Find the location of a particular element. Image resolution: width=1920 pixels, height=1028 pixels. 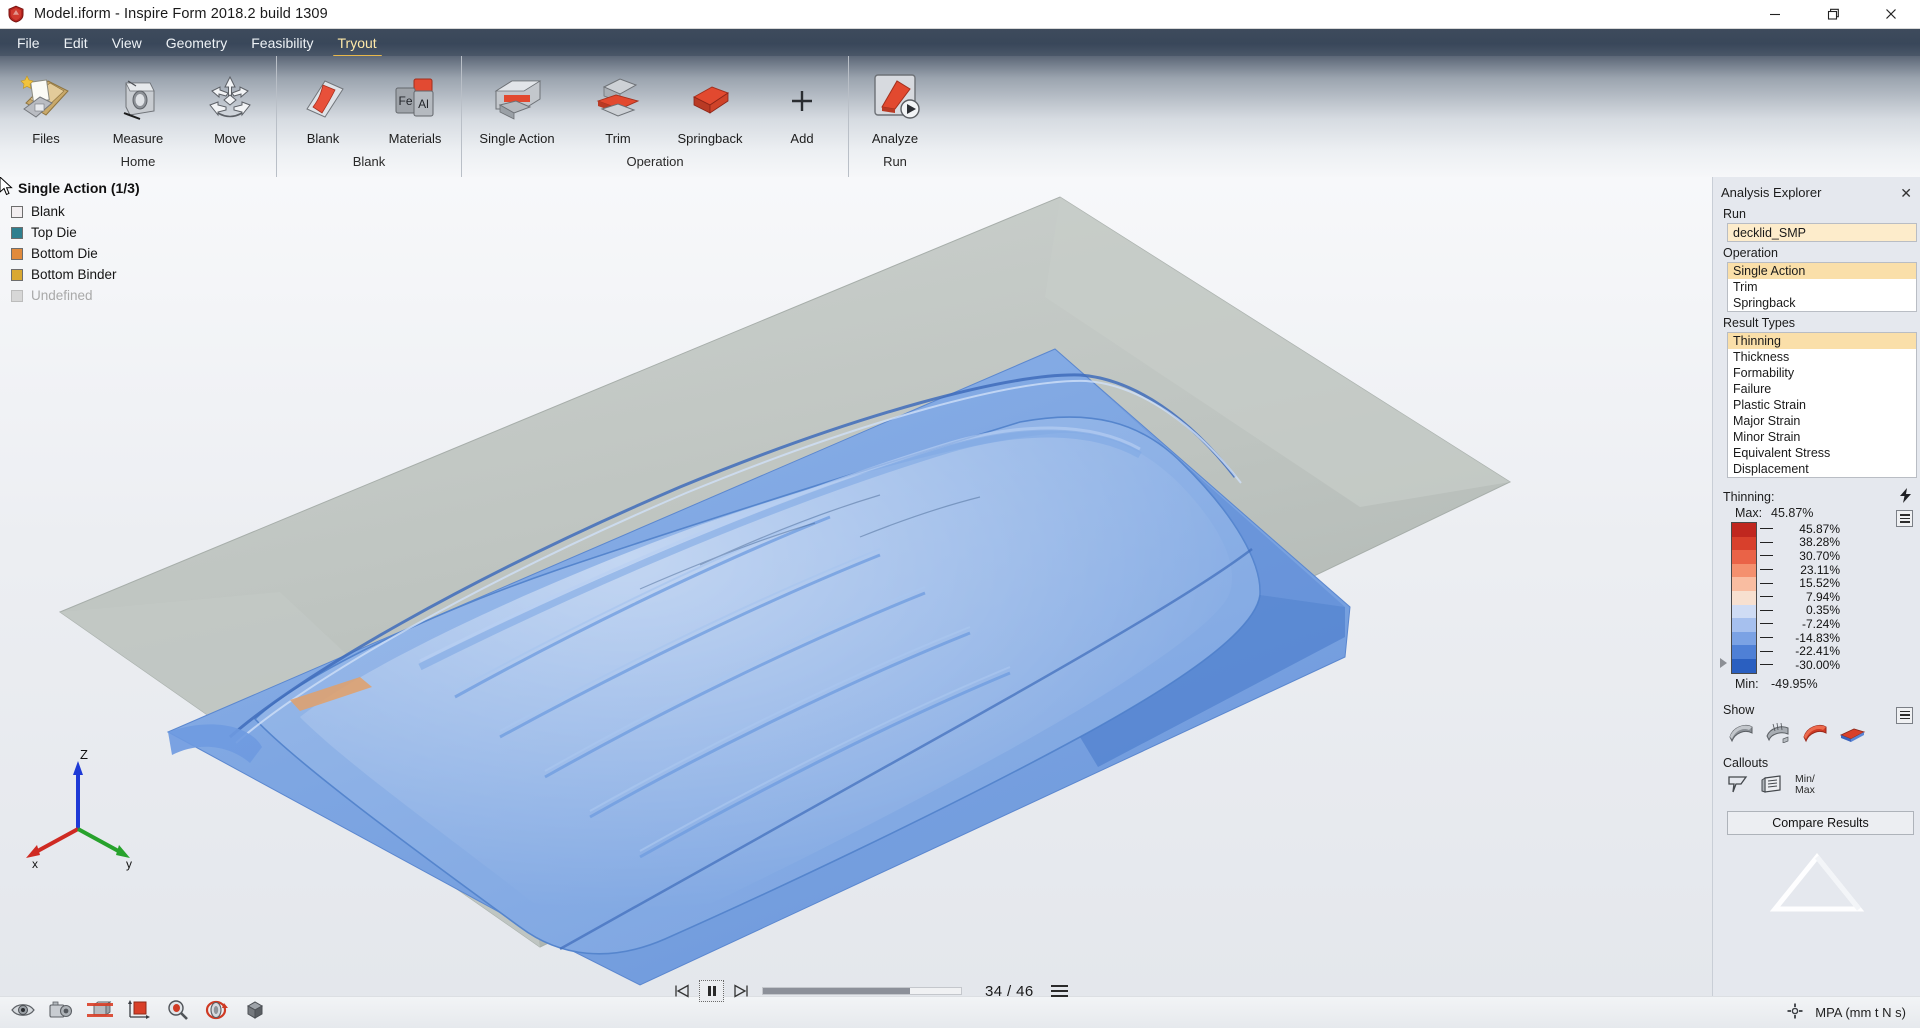

result-type-displacement: Displacement is located at coordinates (1822, 469).